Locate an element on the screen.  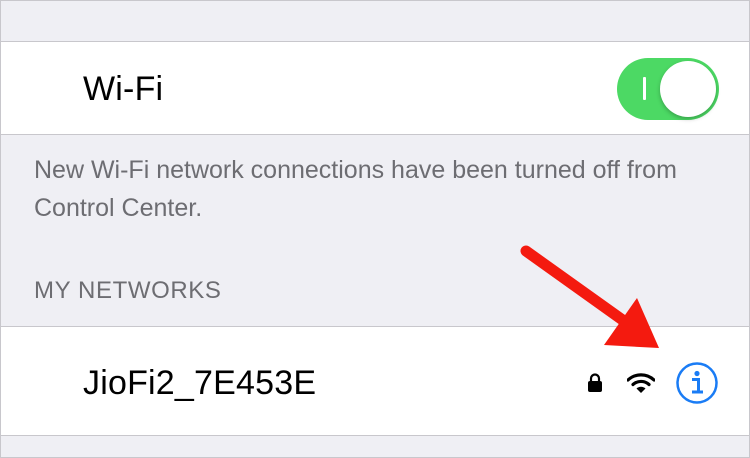
wifi-toggle is located at coordinates (668, 89).